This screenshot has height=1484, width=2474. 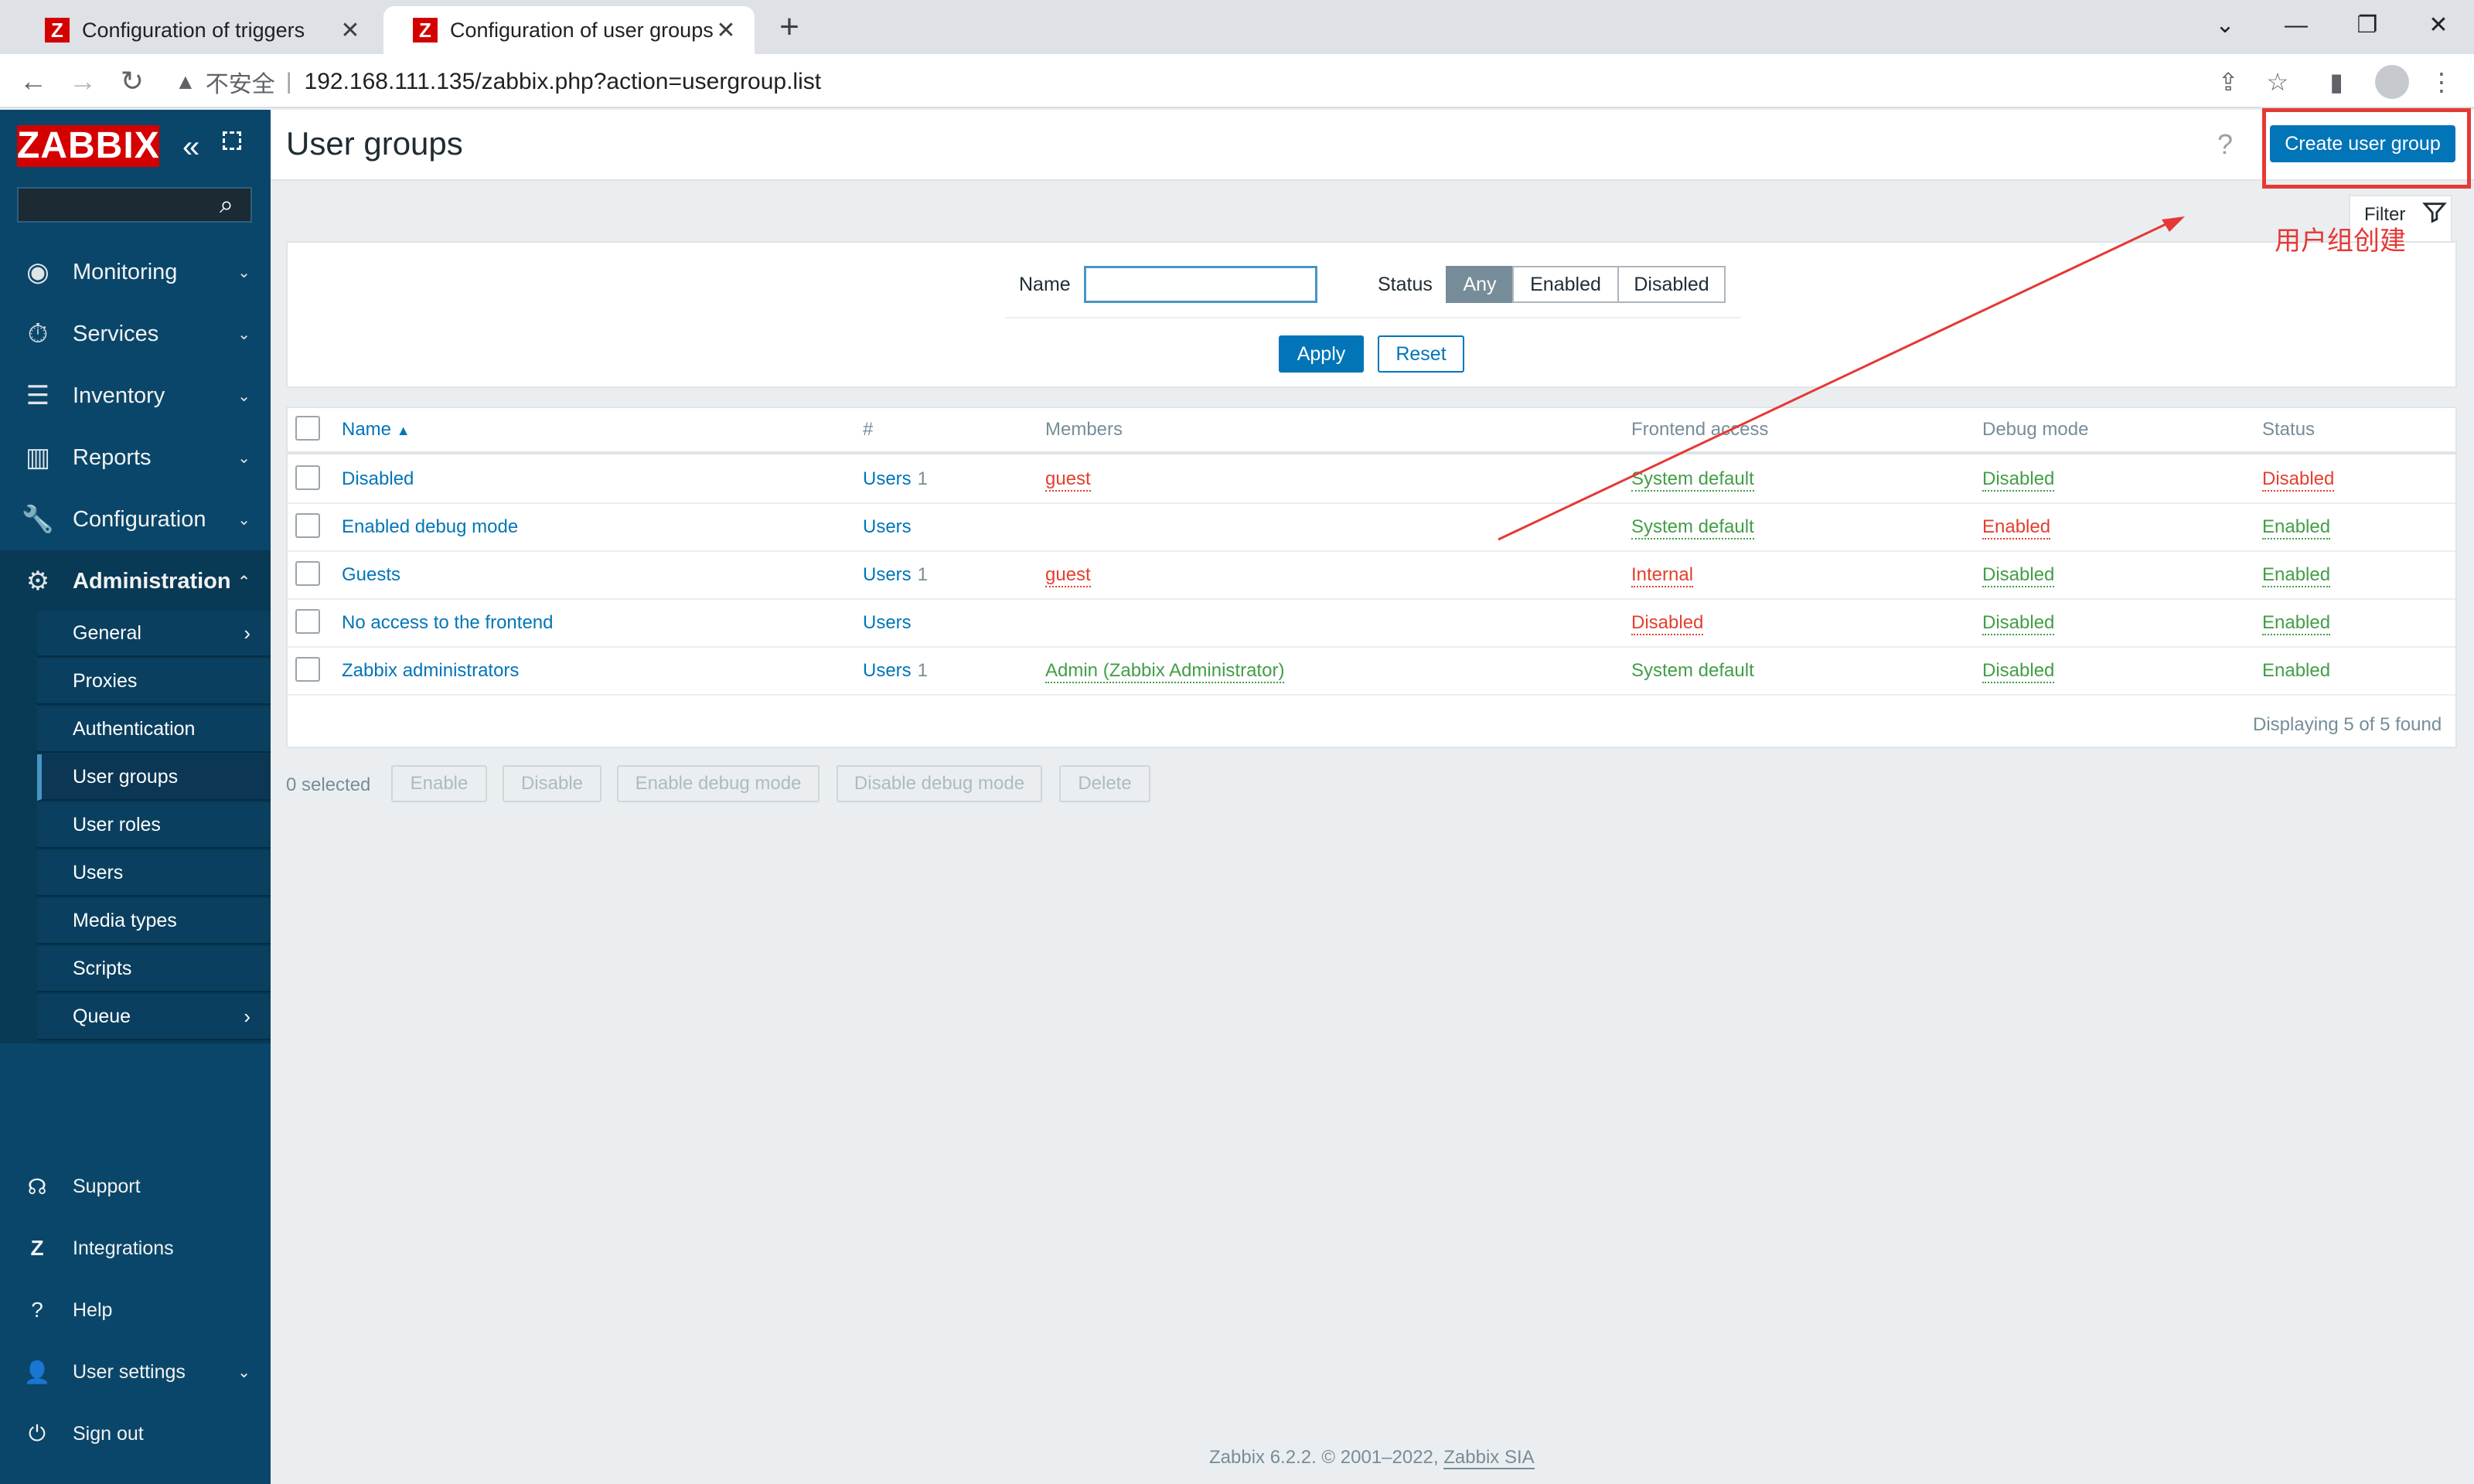 I want to click on menu-administration: ⚙ Administration ⌃, so click(x=135, y=581).